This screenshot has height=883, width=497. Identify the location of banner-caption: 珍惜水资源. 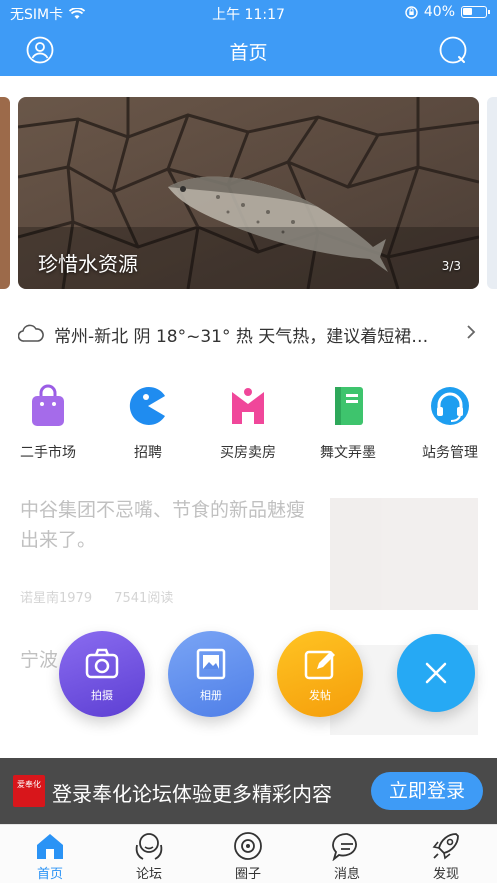
(88, 264).